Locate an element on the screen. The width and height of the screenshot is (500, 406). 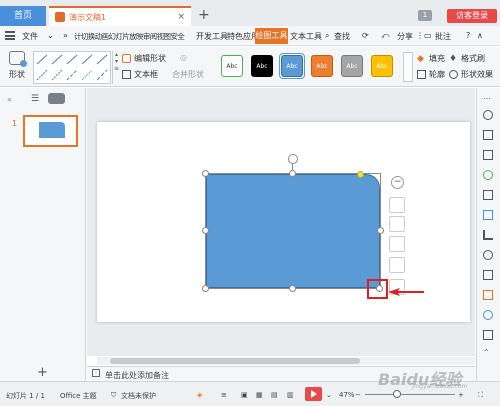
brush-icon is located at coordinates (488, 295).